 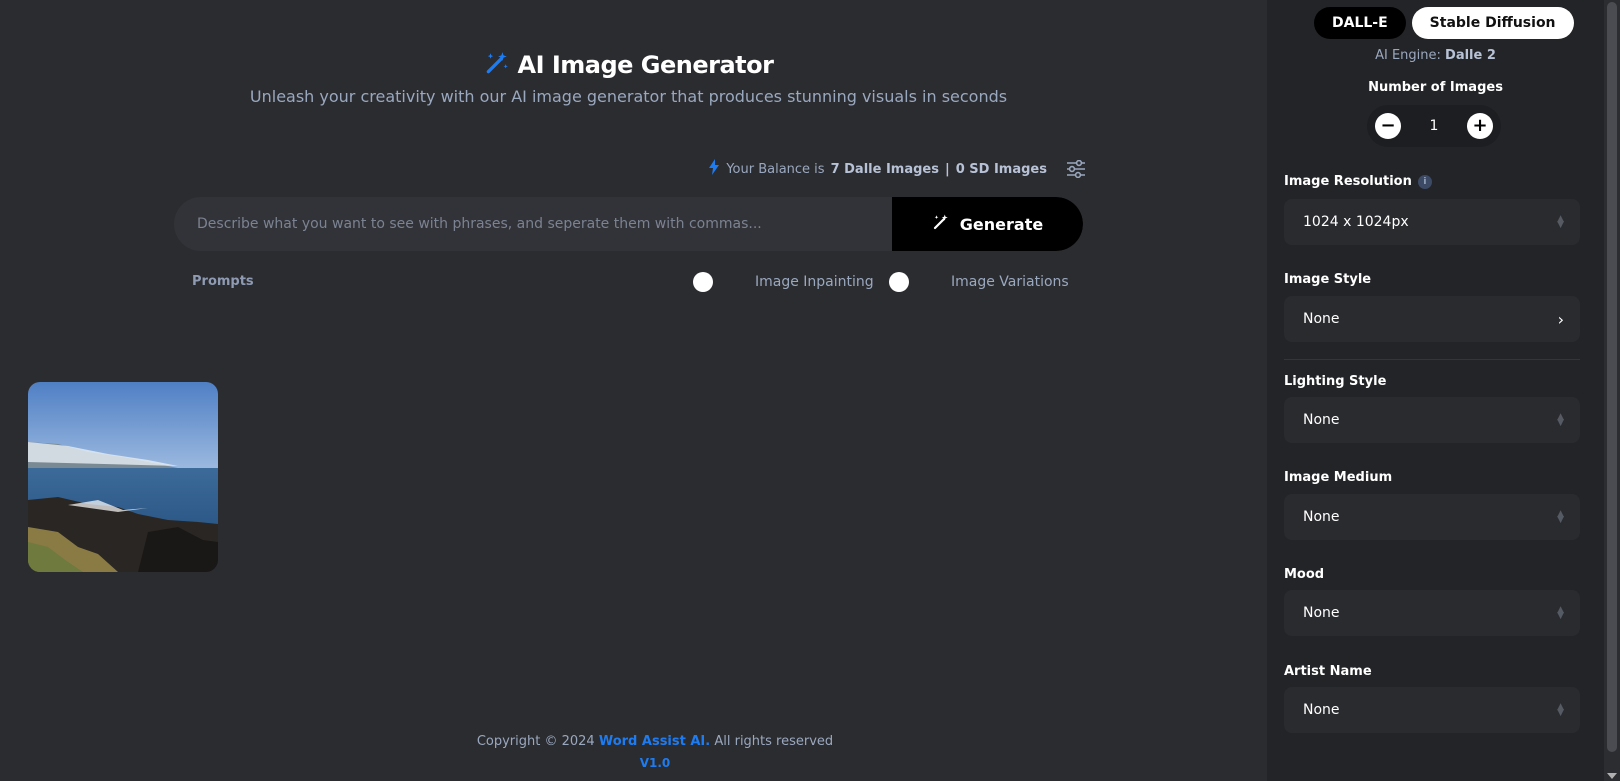 I want to click on resolution-label: Image Resolution i, so click(x=1358, y=181).